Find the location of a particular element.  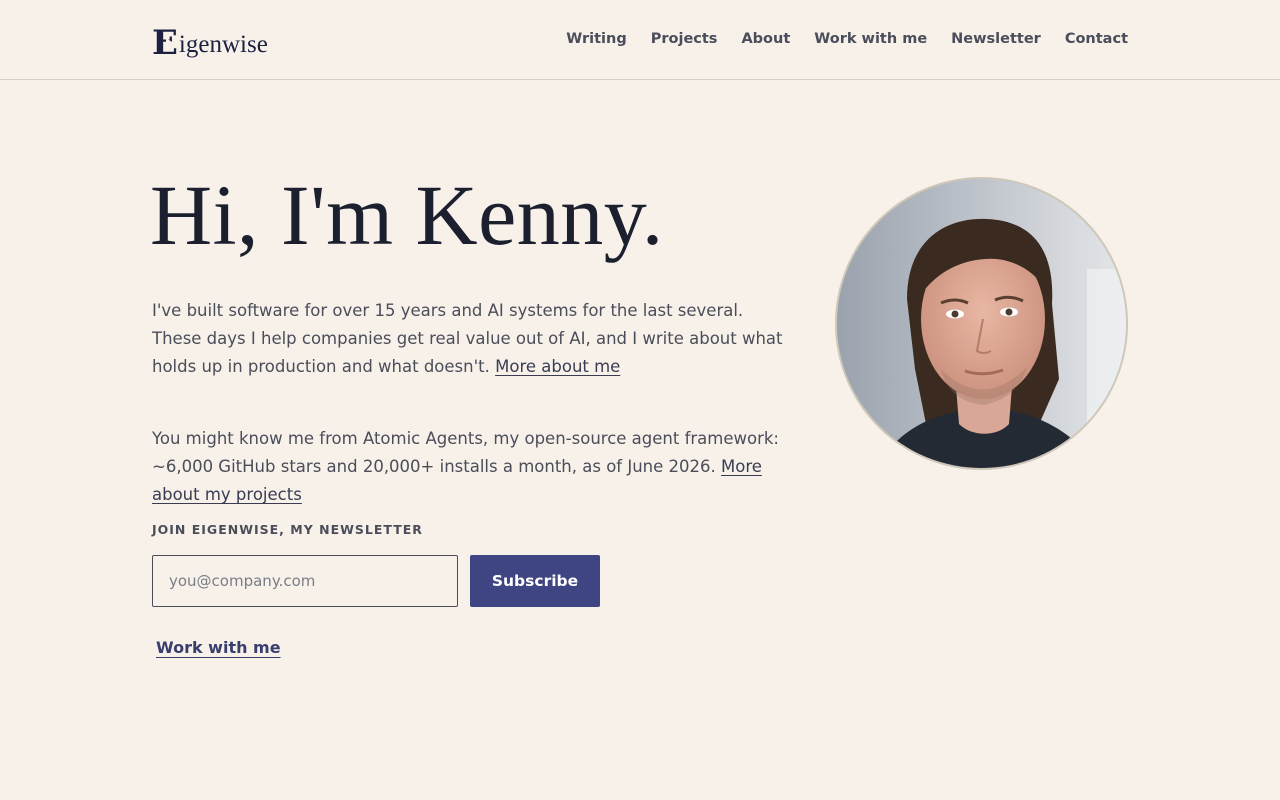

logo-arrow-icon is located at coordinates (170, 44).